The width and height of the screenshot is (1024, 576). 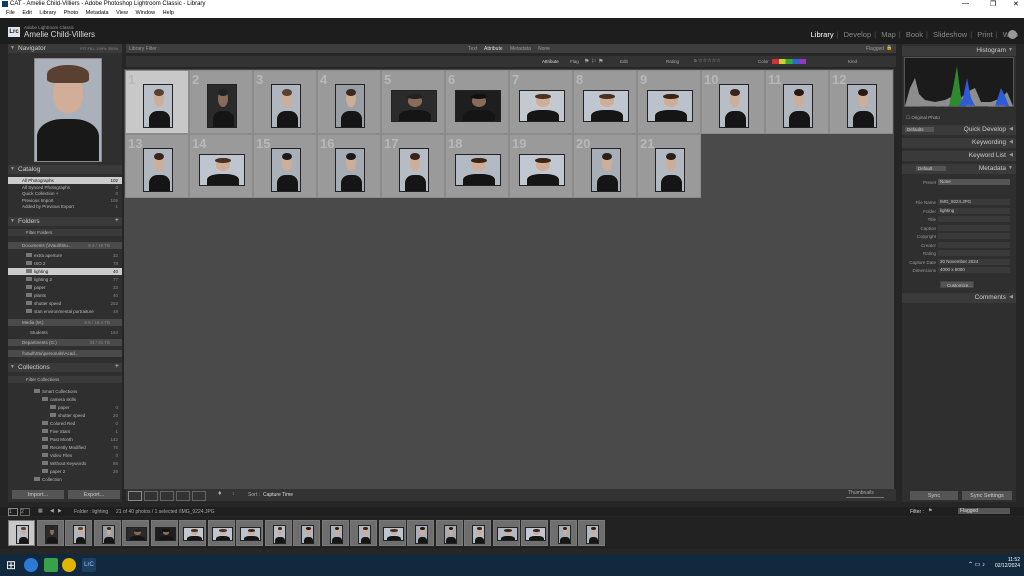 I want to click on collection-item: Past Month 142, so click(x=65, y=439).